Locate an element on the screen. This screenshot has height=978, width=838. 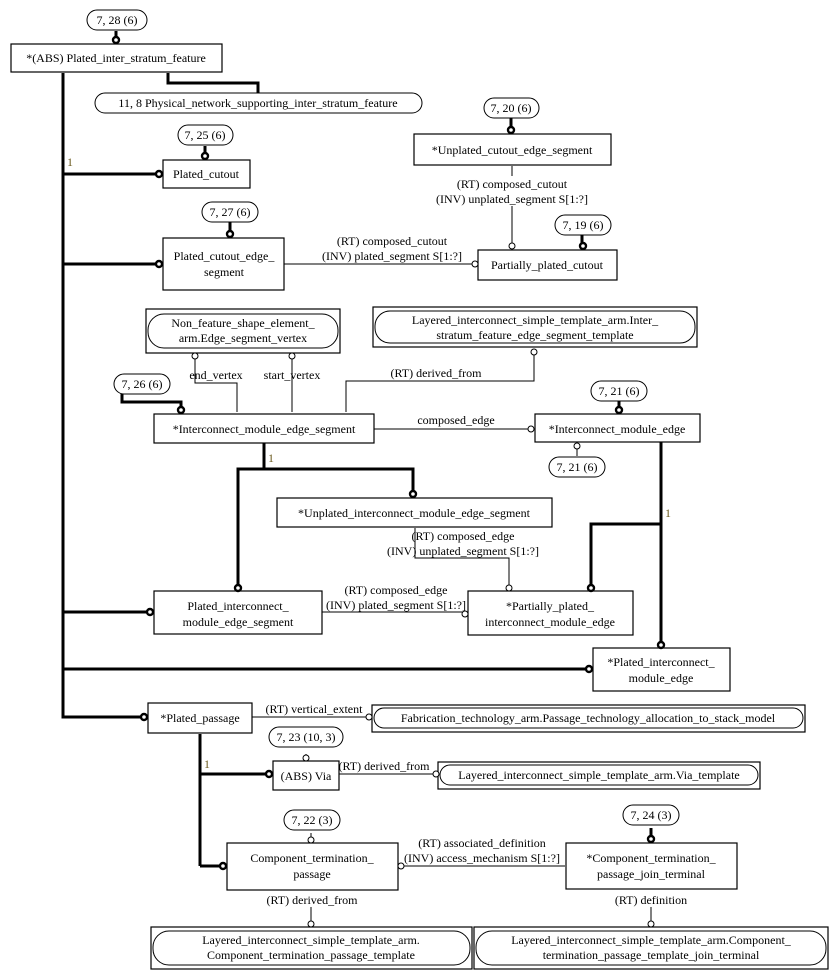
rel-label-access-mechanism: (INV) access_mechanism S[1:?] is located at coordinates (482, 858).